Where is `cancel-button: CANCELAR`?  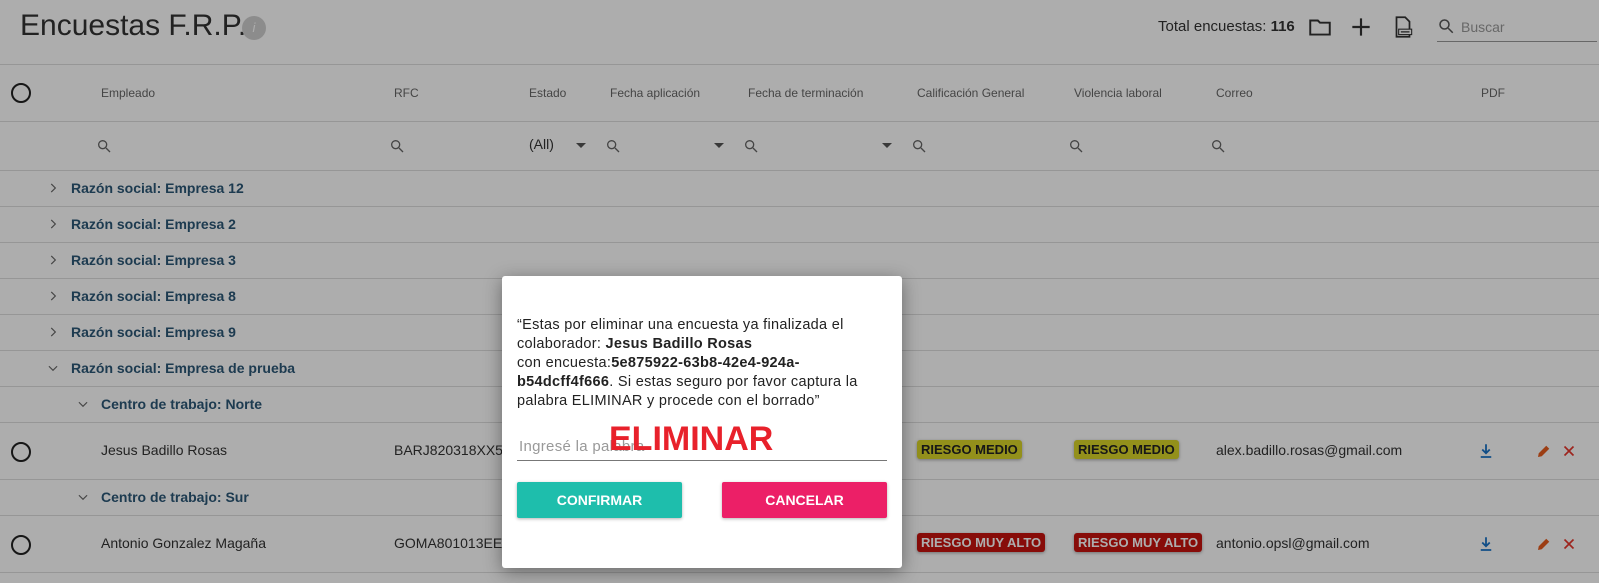
cancel-button: CANCELAR is located at coordinates (804, 500).